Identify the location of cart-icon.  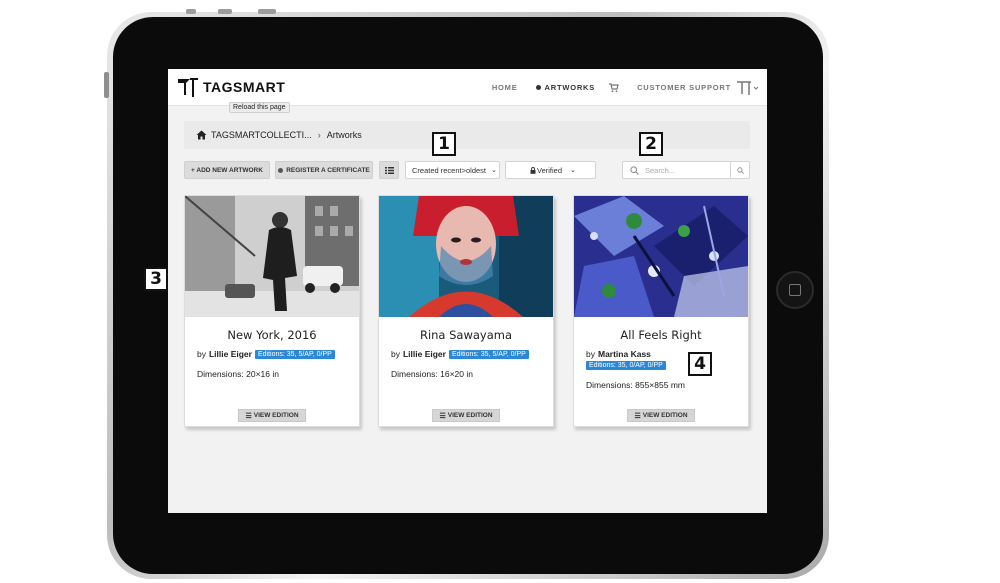
(614, 87).